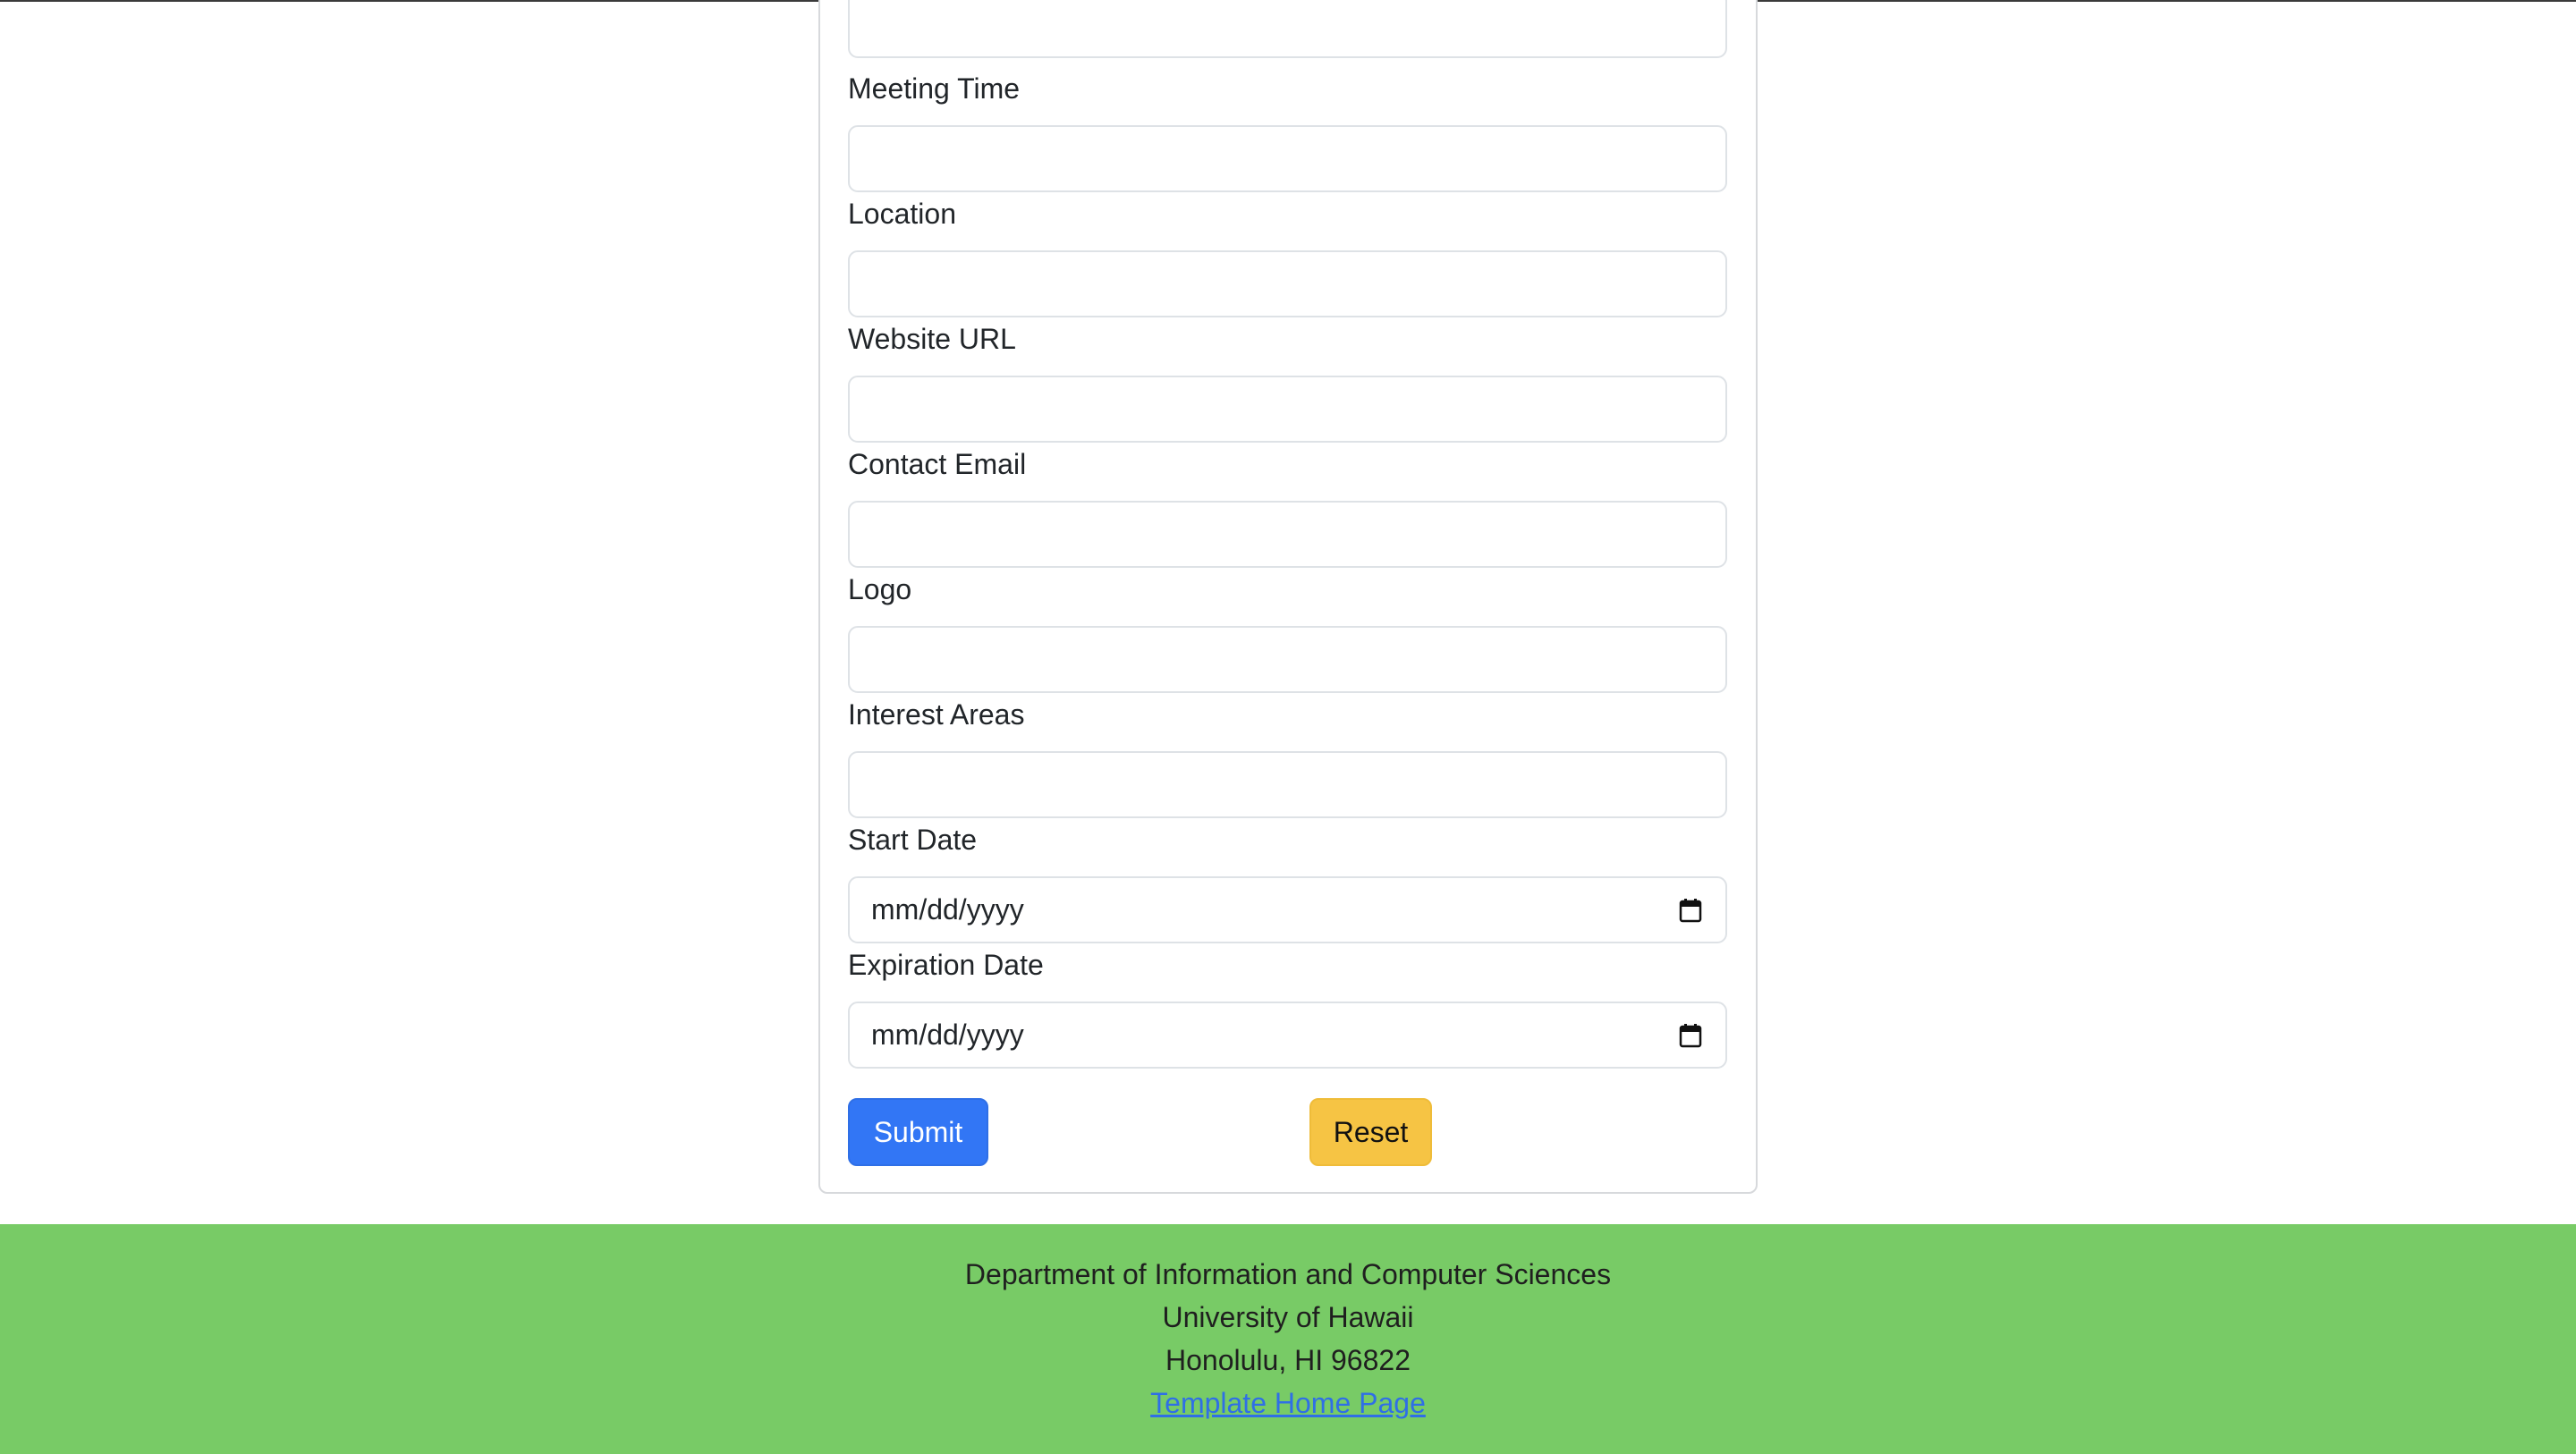 This screenshot has width=2576, height=1454. Describe the element at coordinates (947, 909) in the screenshot. I see `start-date-placeholder: mm/dd/yyyy` at that location.